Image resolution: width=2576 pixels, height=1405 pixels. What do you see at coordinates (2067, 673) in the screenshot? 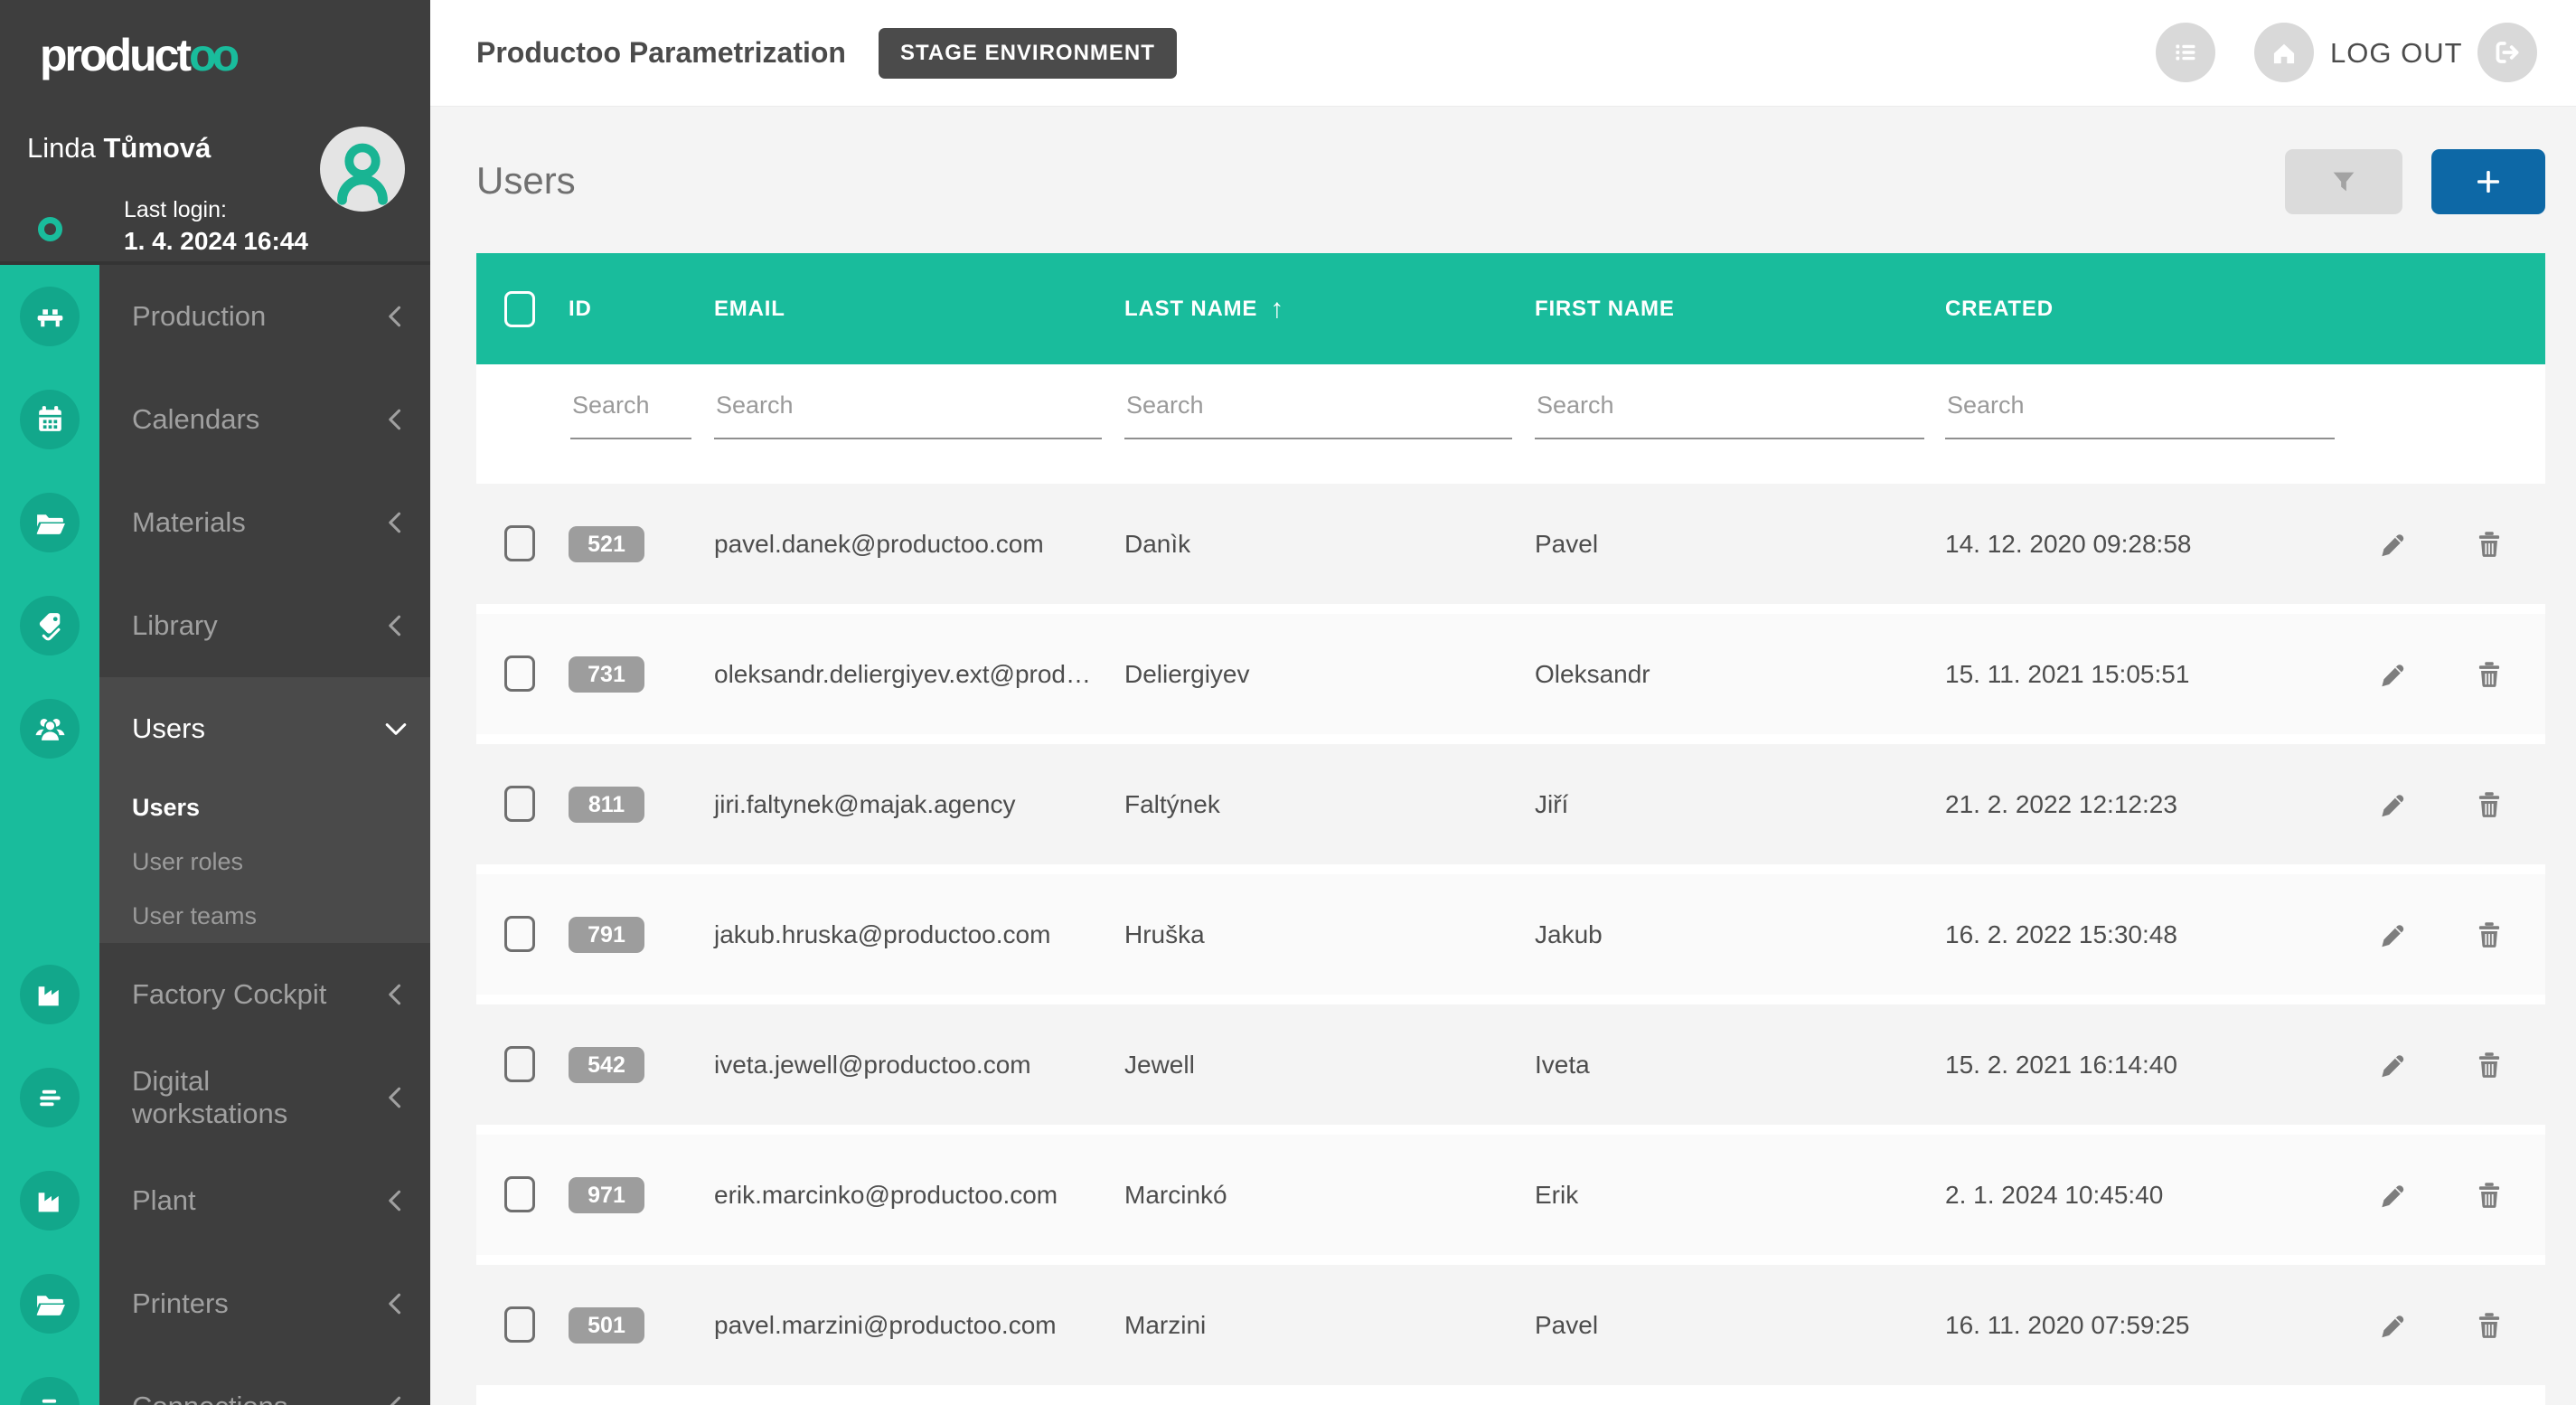
I see `row-created: 15. 11. 2021 15:05:51` at bounding box center [2067, 673].